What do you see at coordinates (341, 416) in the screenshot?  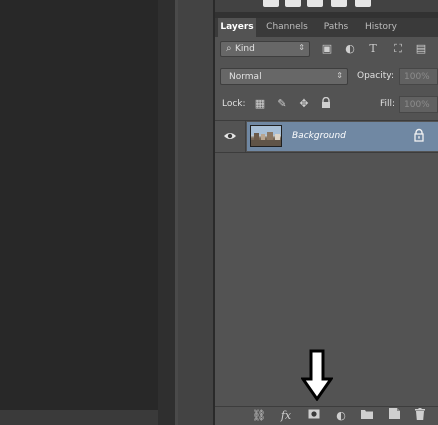 I see `adjustment-layer-icon: ◐` at bounding box center [341, 416].